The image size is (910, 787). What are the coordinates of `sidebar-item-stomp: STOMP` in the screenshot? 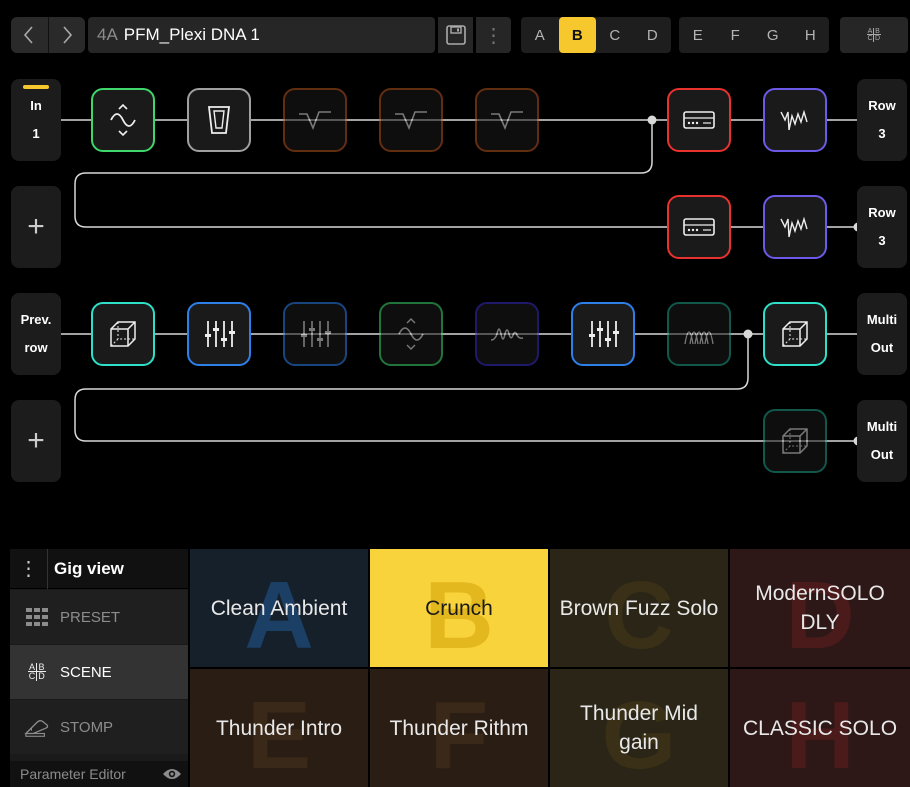 It's located at (99, 727).